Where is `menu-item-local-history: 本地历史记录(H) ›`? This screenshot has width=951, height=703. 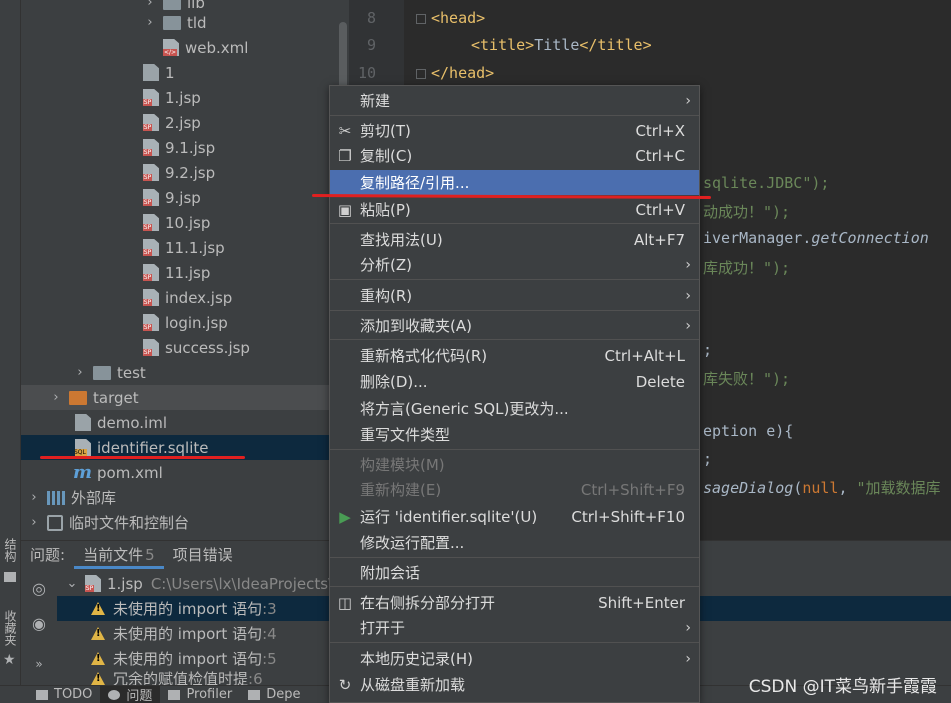 menu-item-local-history: 本地历史记录(H) › is located at coordinates (514, 658).